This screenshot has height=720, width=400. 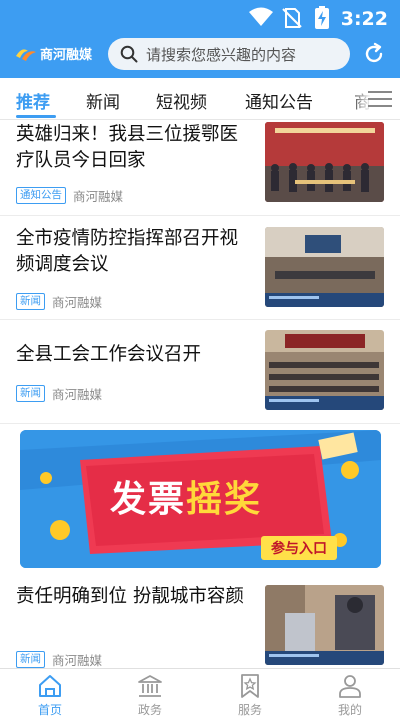 I want to click on tab-recommend: 推荐, so click(x=33, y=100).